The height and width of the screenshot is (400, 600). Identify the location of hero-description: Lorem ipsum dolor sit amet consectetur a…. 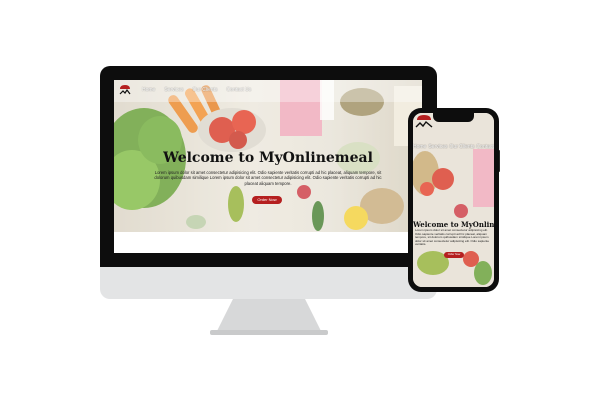
(268, 178).